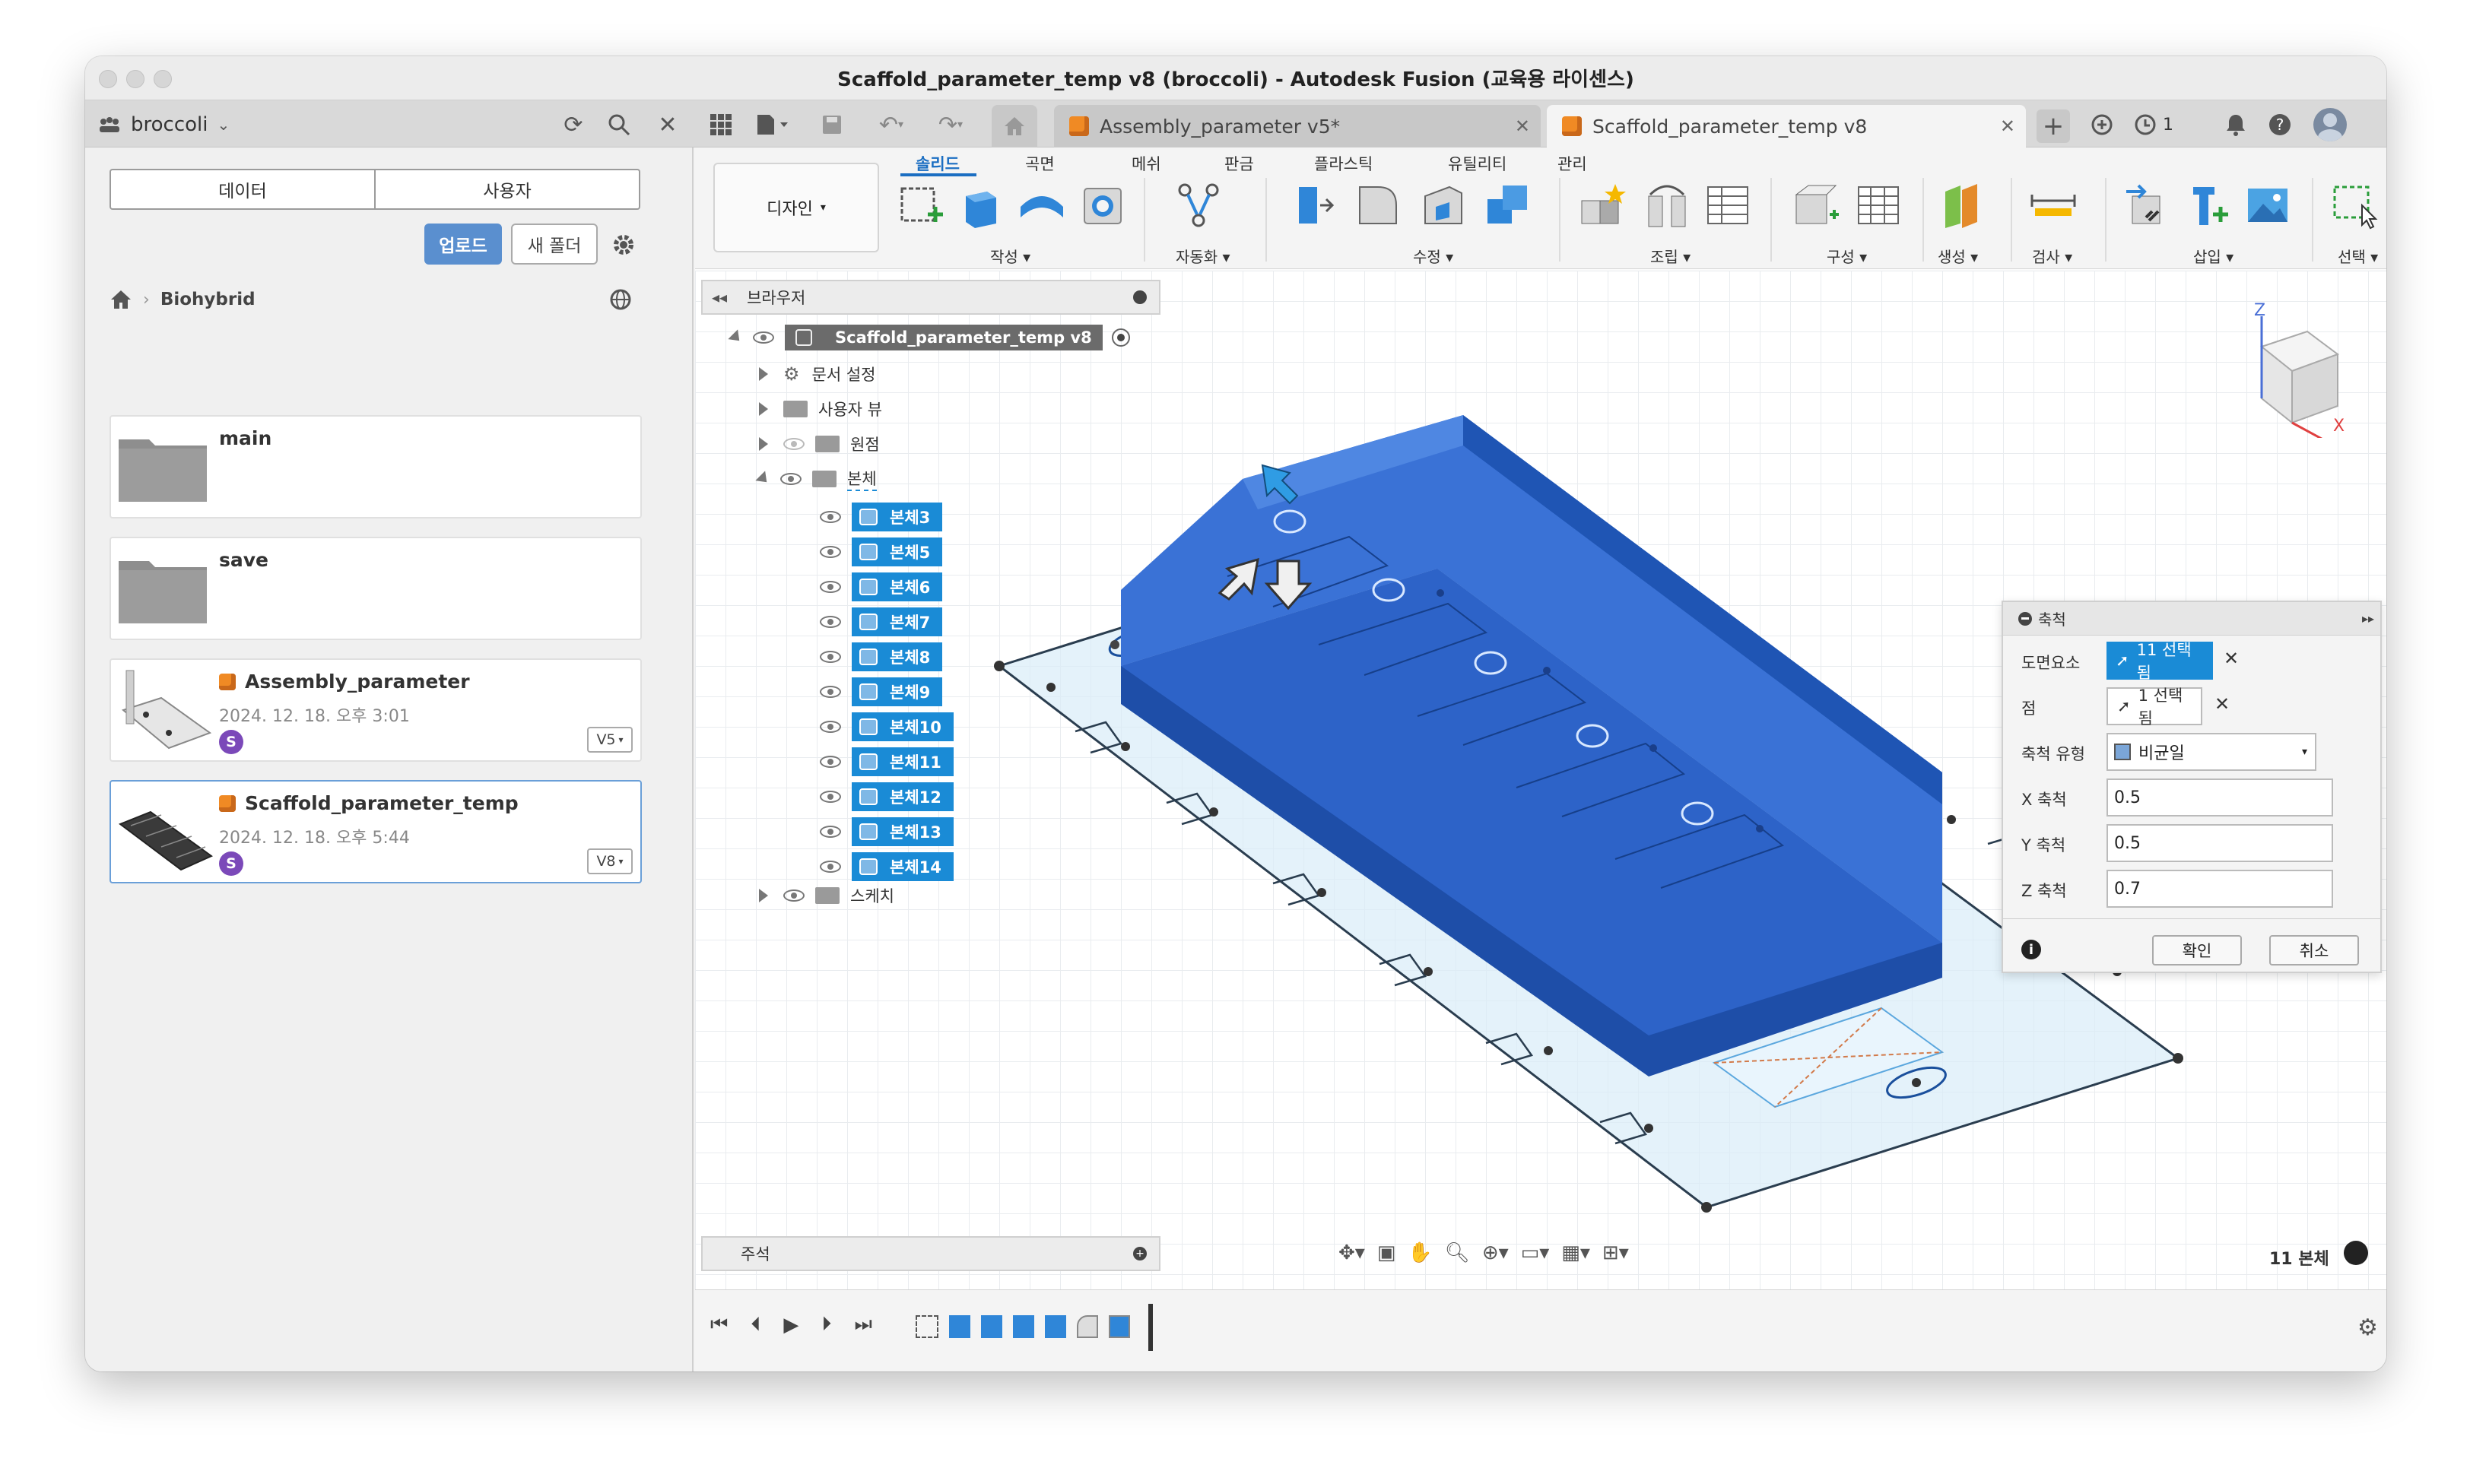  I want to click on marker-icon, so click(2356, 1253).